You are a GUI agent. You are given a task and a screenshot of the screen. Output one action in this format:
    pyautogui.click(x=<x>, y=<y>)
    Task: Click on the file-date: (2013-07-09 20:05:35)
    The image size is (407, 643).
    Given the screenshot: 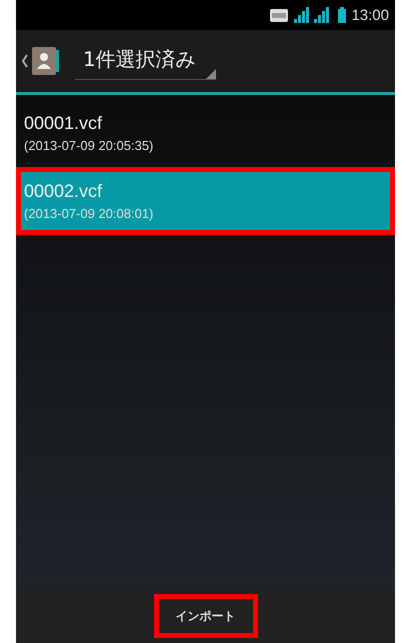 What is the action you would take?
    pyautogui.click(x=89, y=145)
    